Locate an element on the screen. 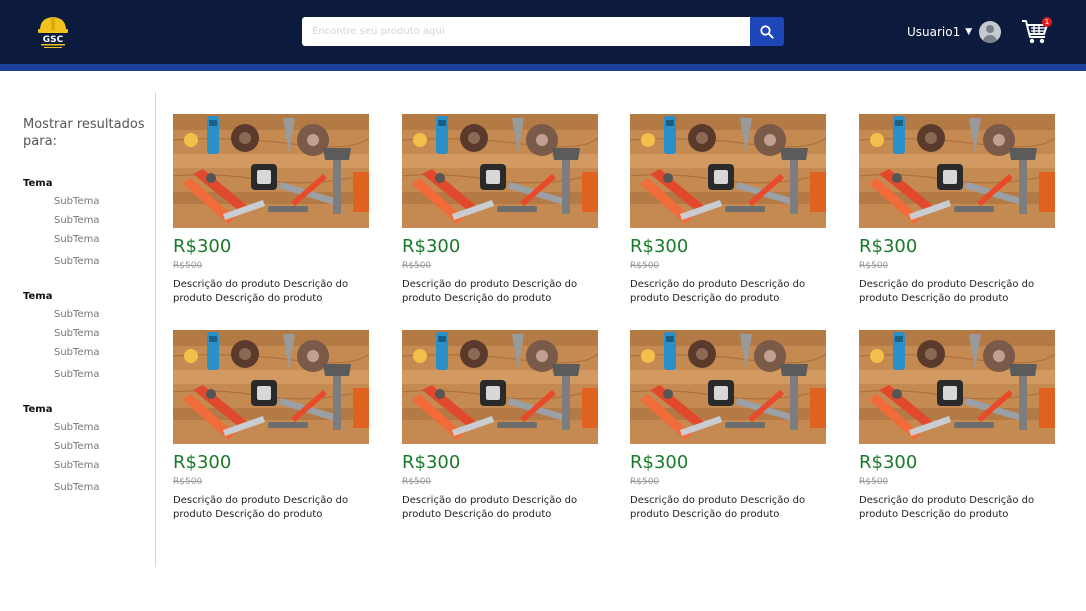  search-bar is located at coordinates (543, 31).